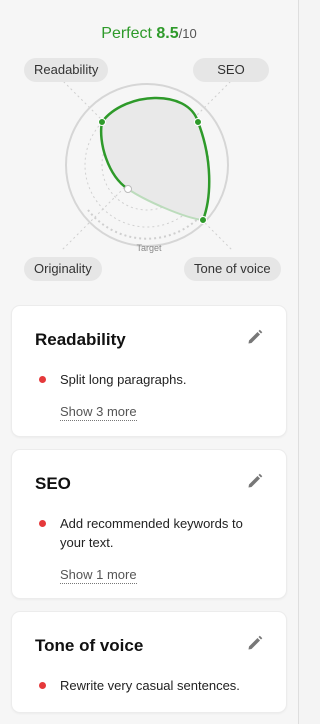  Describe the element at coordinates (89, 645) in the screenshot. I see `card-title: Tone of voice` at that location.